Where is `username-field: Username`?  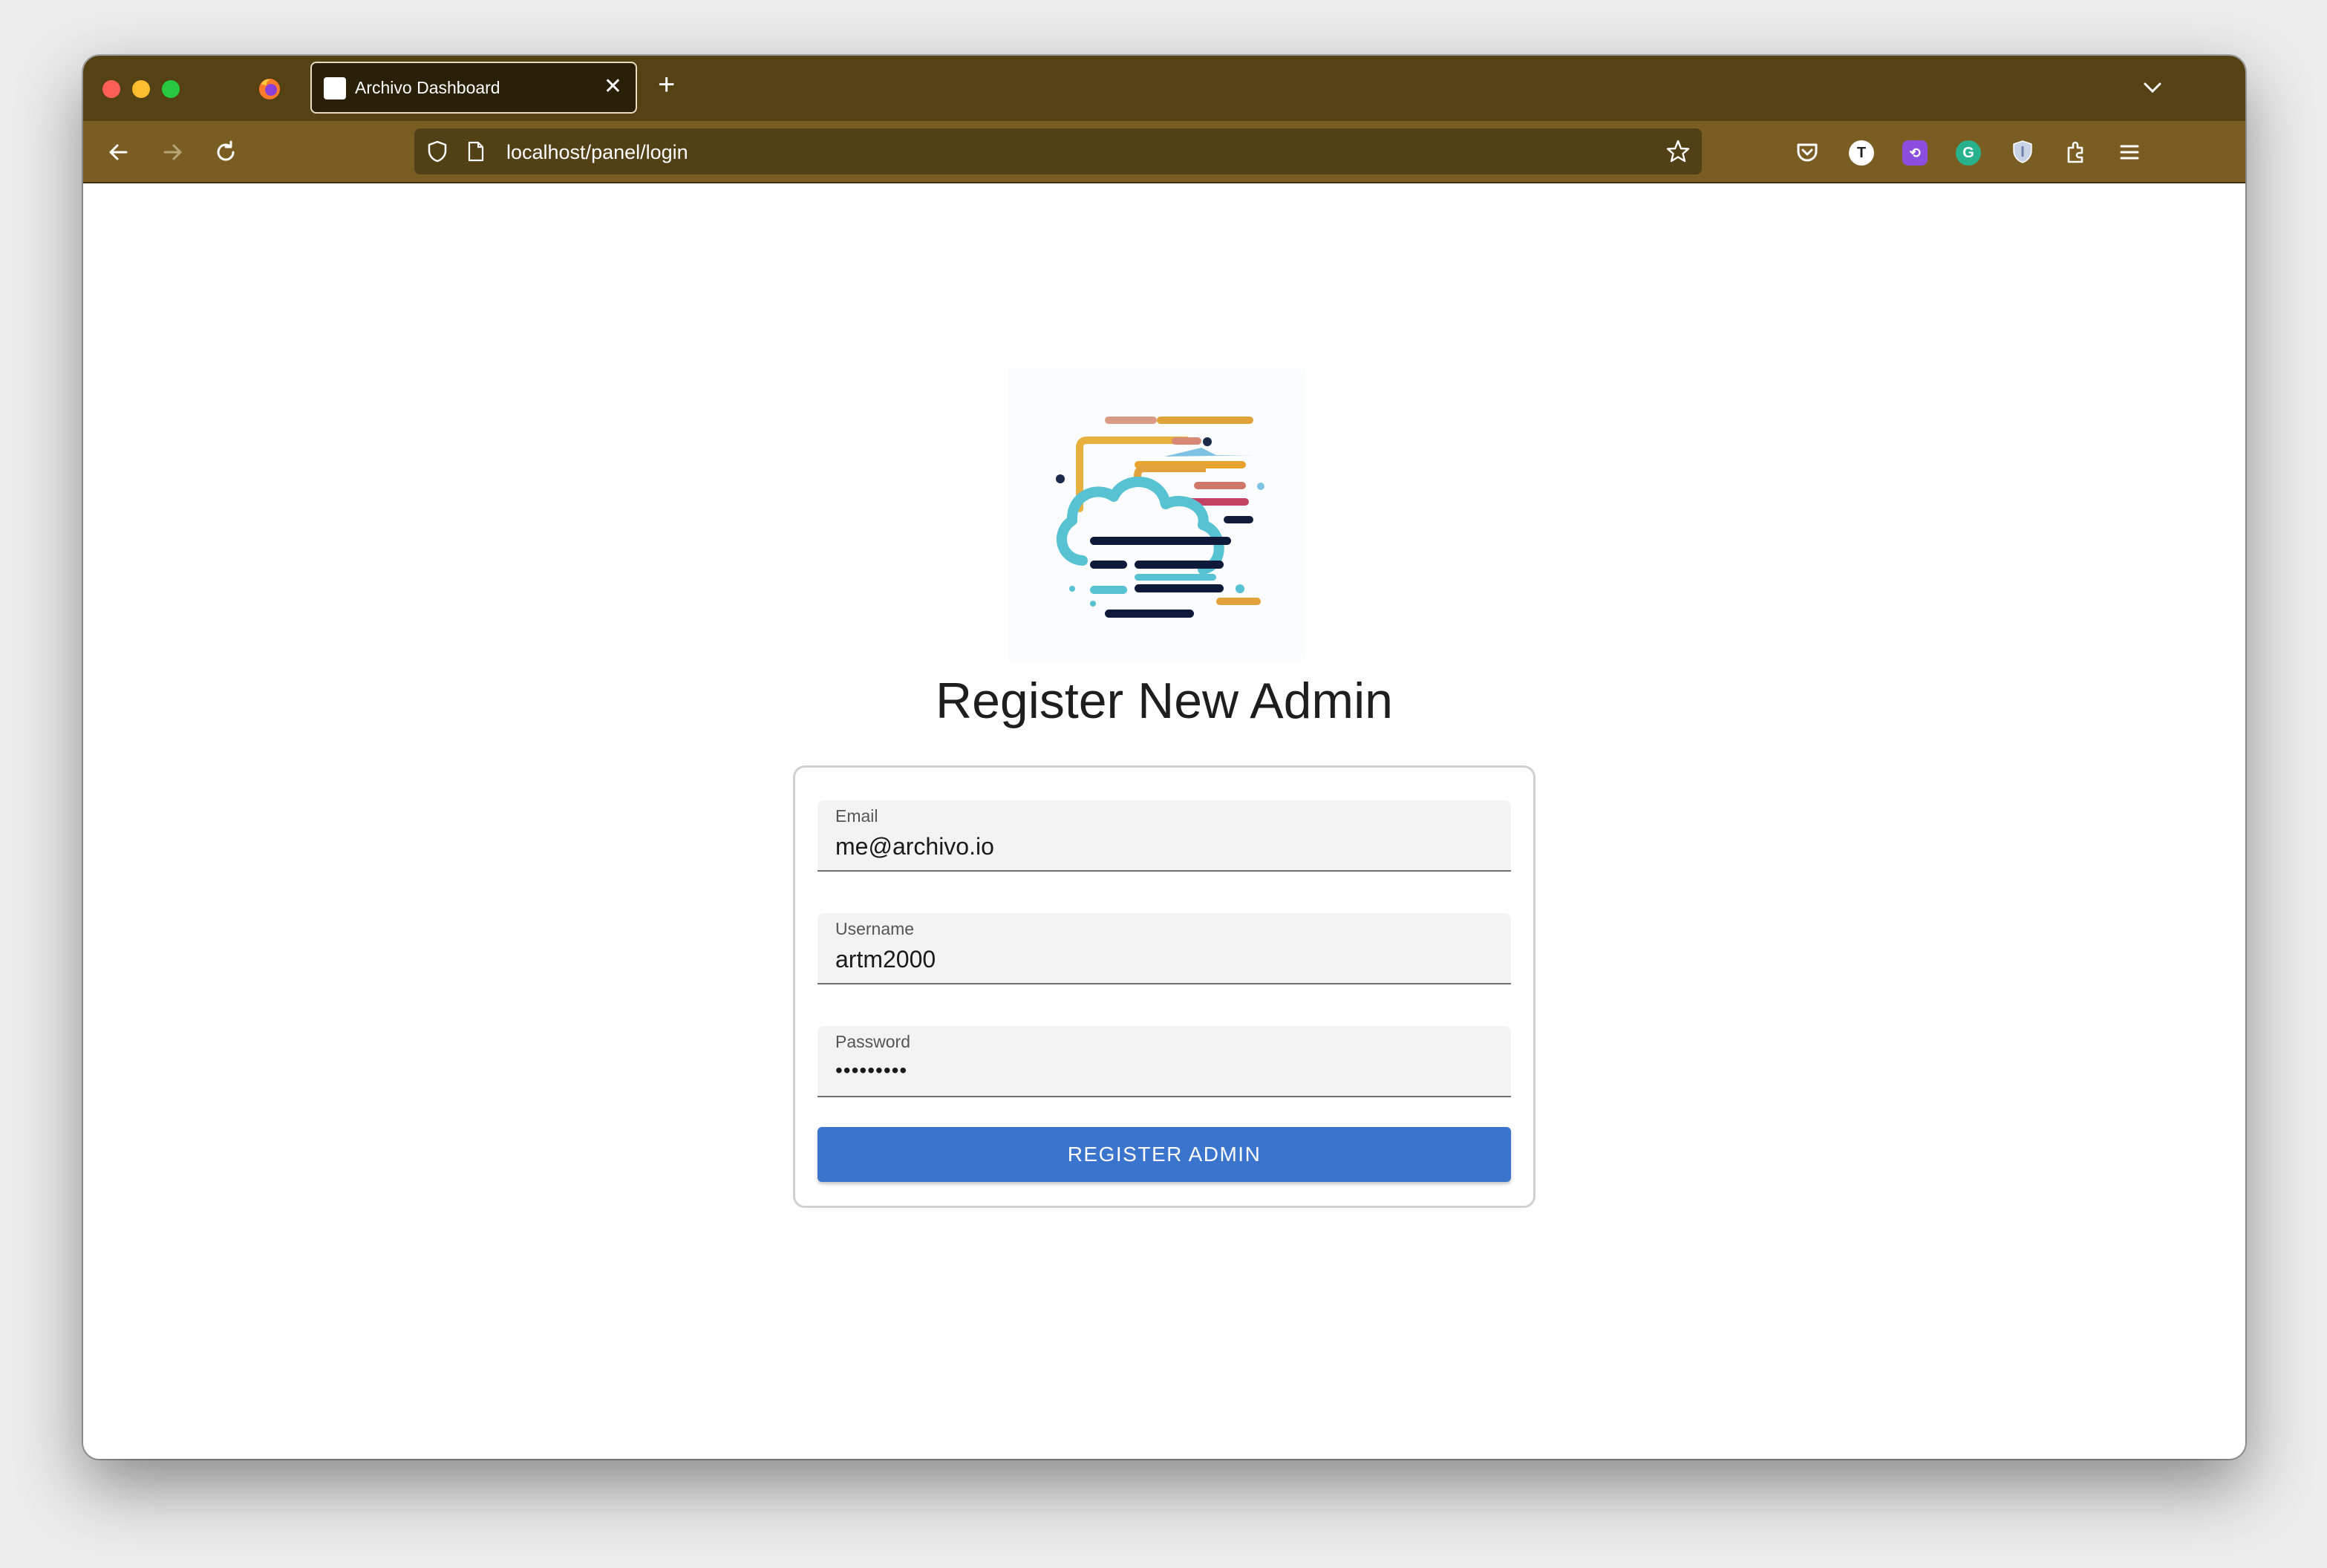 username-field: Username is located at coordinates (1164, 948).